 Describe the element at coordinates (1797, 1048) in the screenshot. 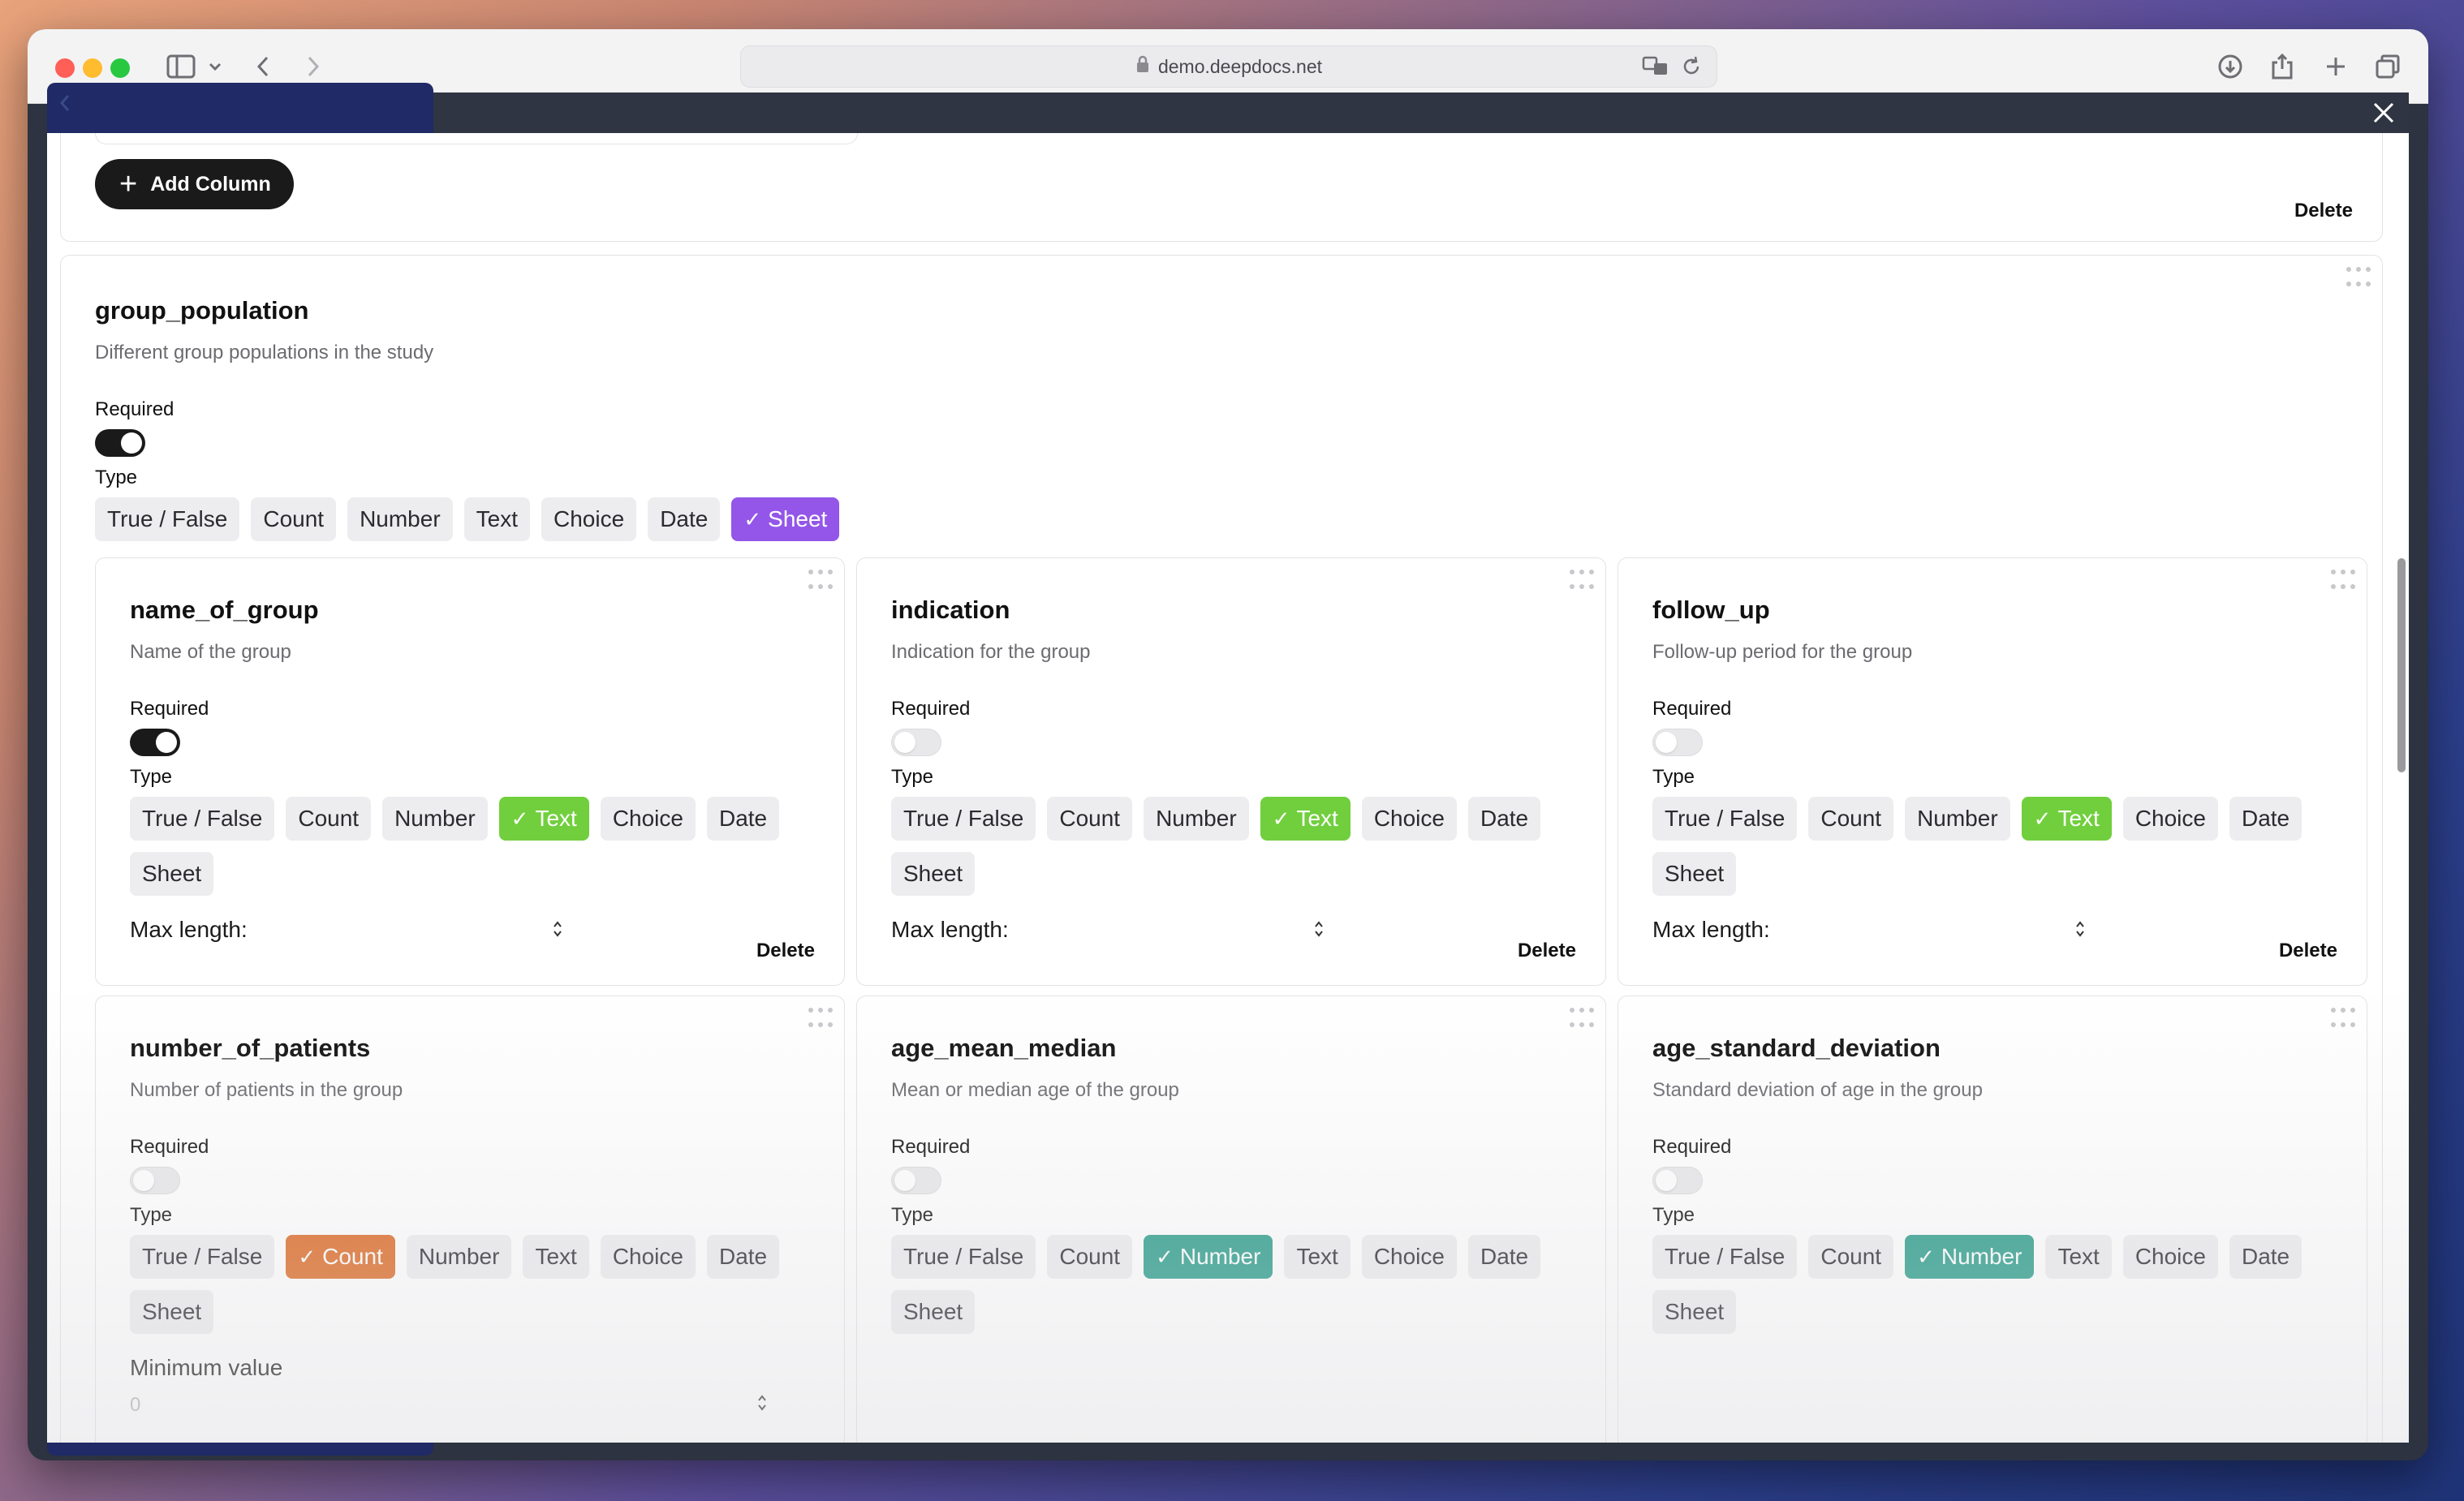

I see `field-title: age_standard_deviation` at that location.